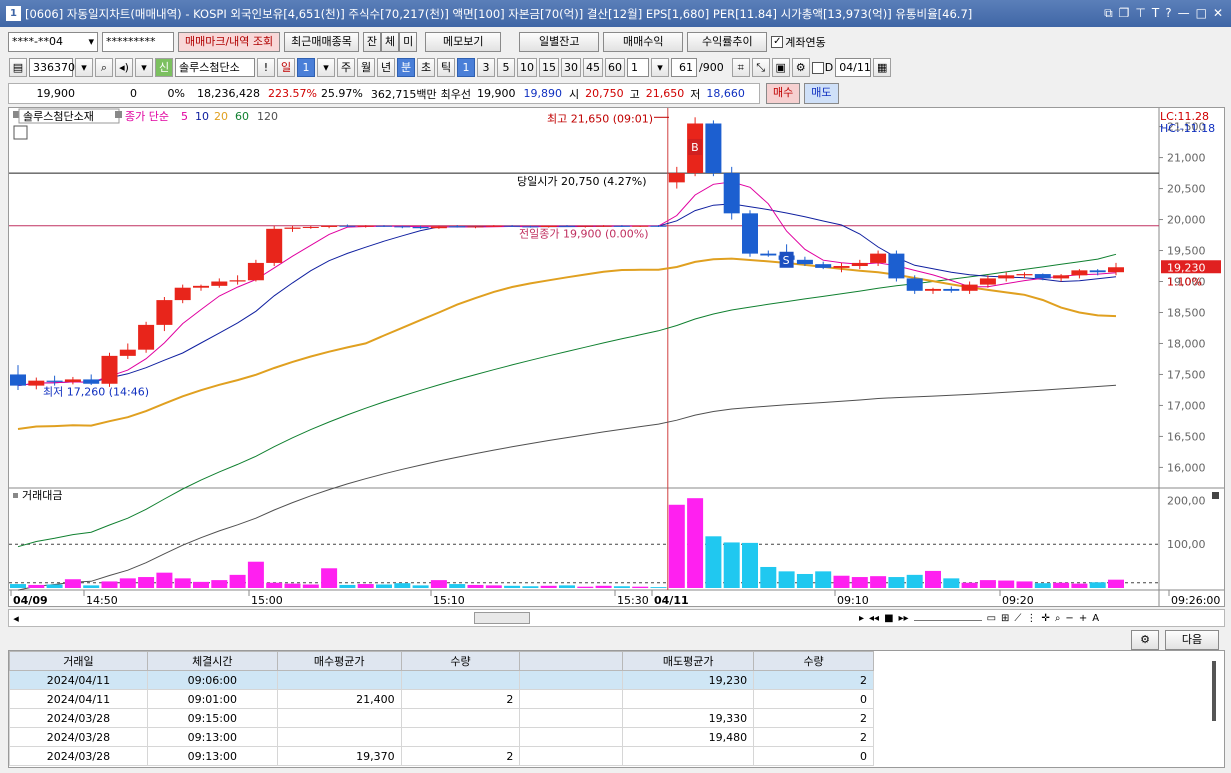 The image size is (1231, 773). I want to click on zoom-out-icon: −, so click(1069, 618).